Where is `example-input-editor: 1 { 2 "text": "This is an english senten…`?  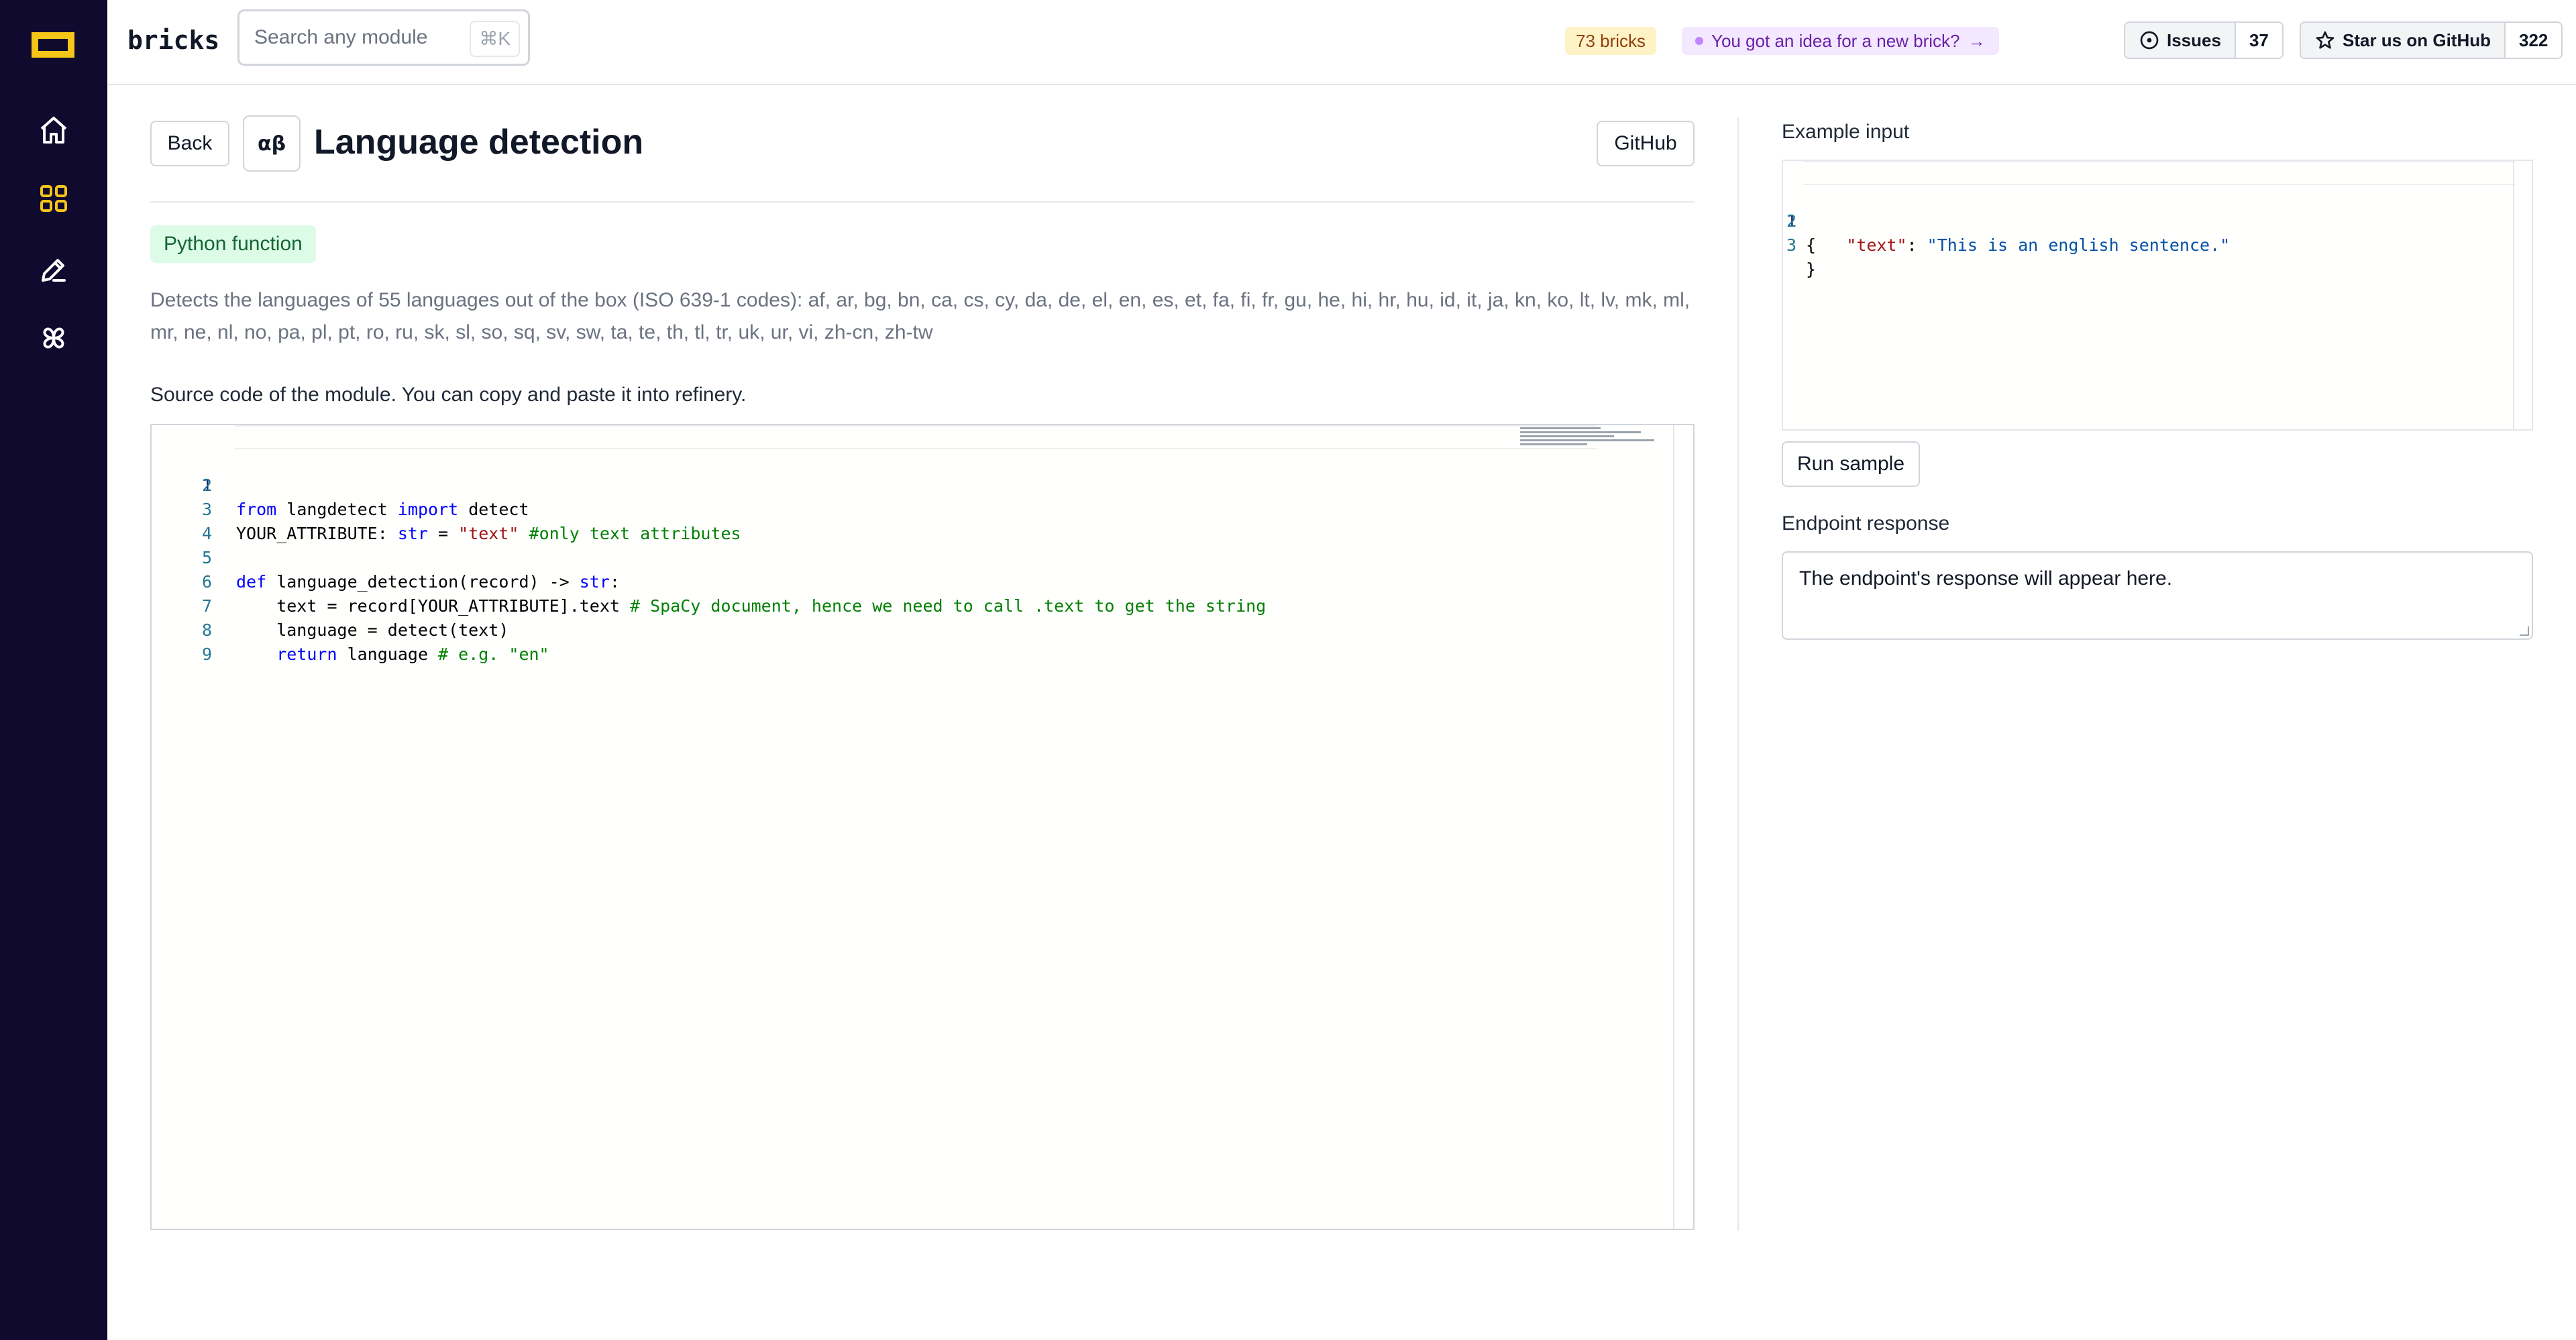 example-input-editor: 1 { 2 "text": "This is an english senten… is located at coordinates (2157, 295).